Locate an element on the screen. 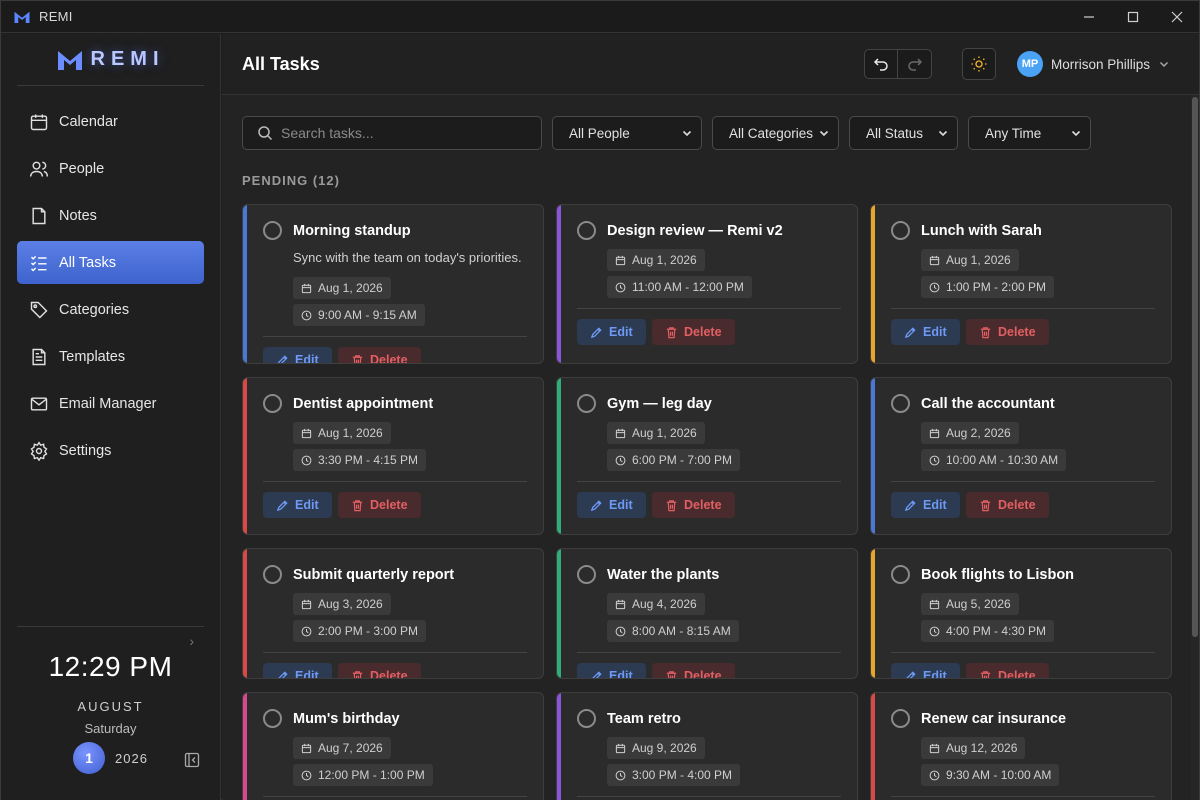  sidebar-item-people: People is located at coordinates (110, 168).